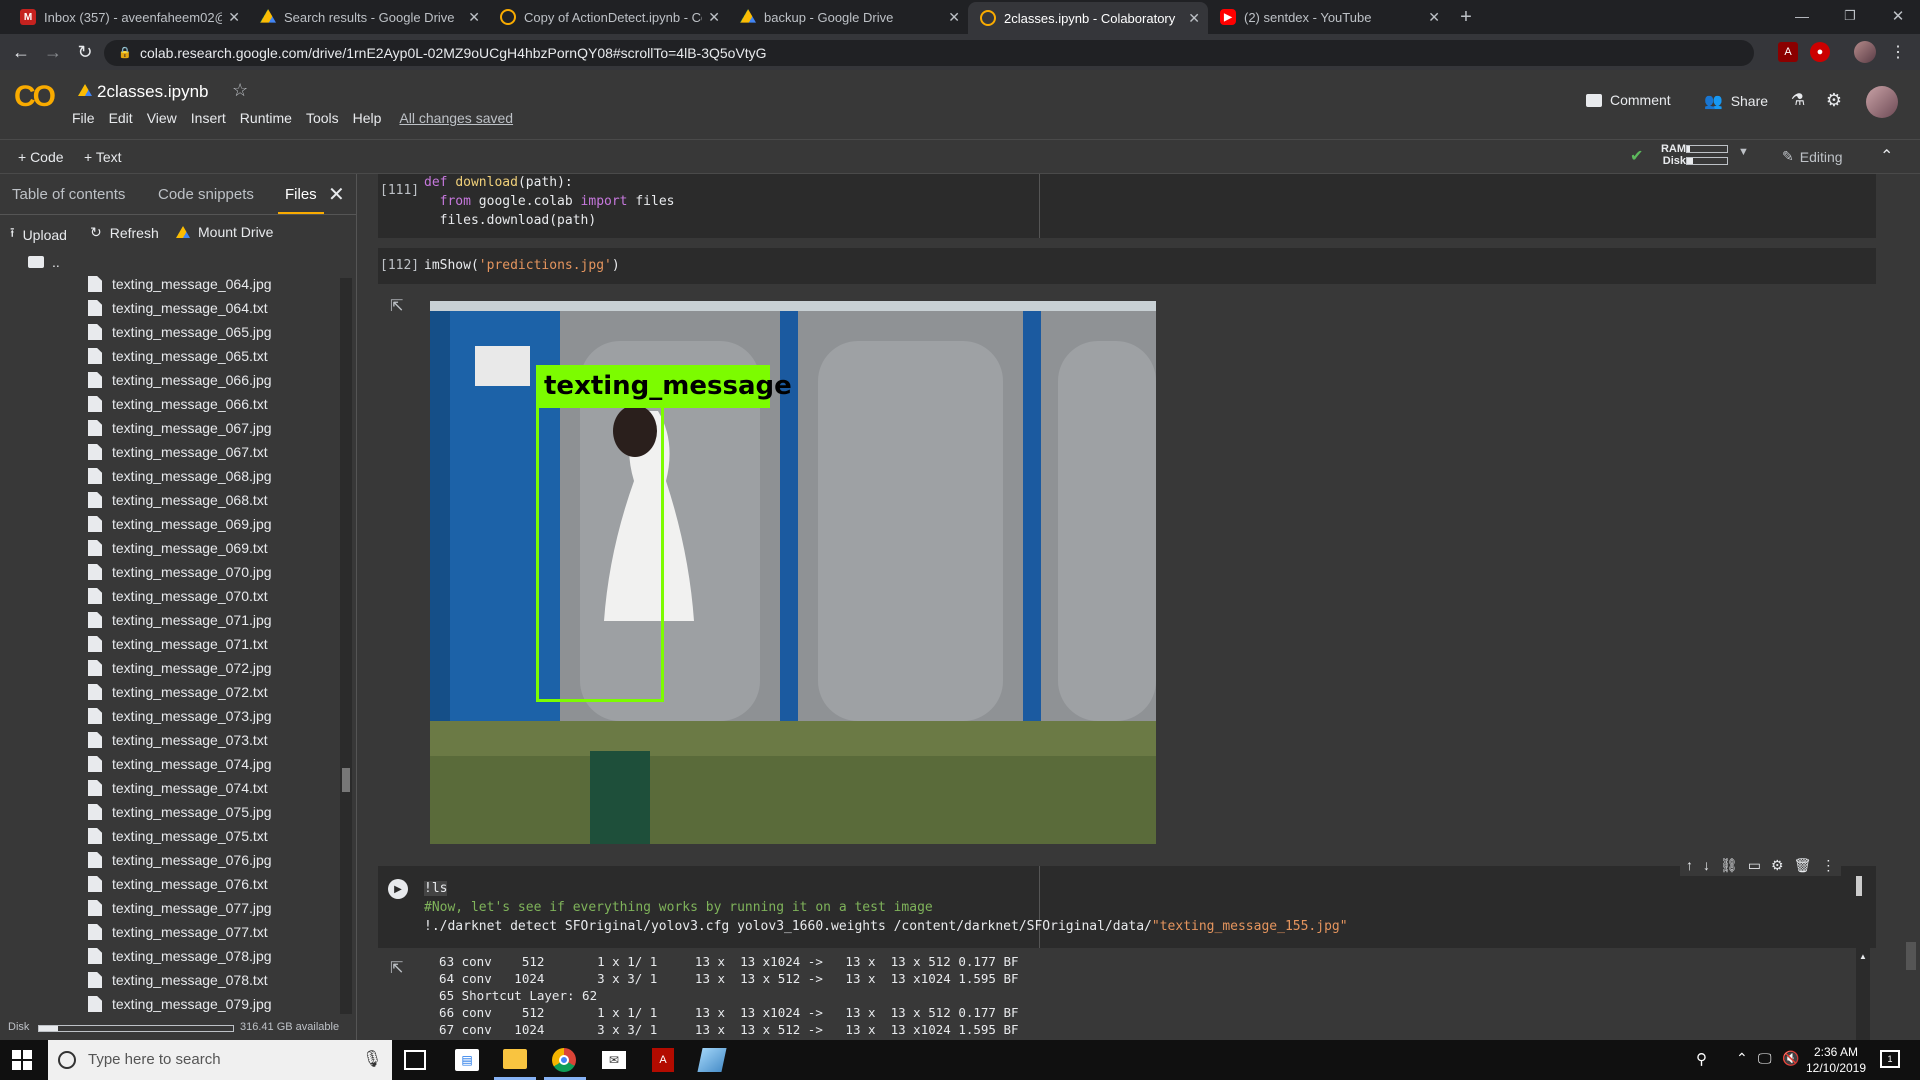  Describe the element at coordinates (180, 428) in the screenshot. I see `file-list-item: texting_message_067.jpg` at that location.